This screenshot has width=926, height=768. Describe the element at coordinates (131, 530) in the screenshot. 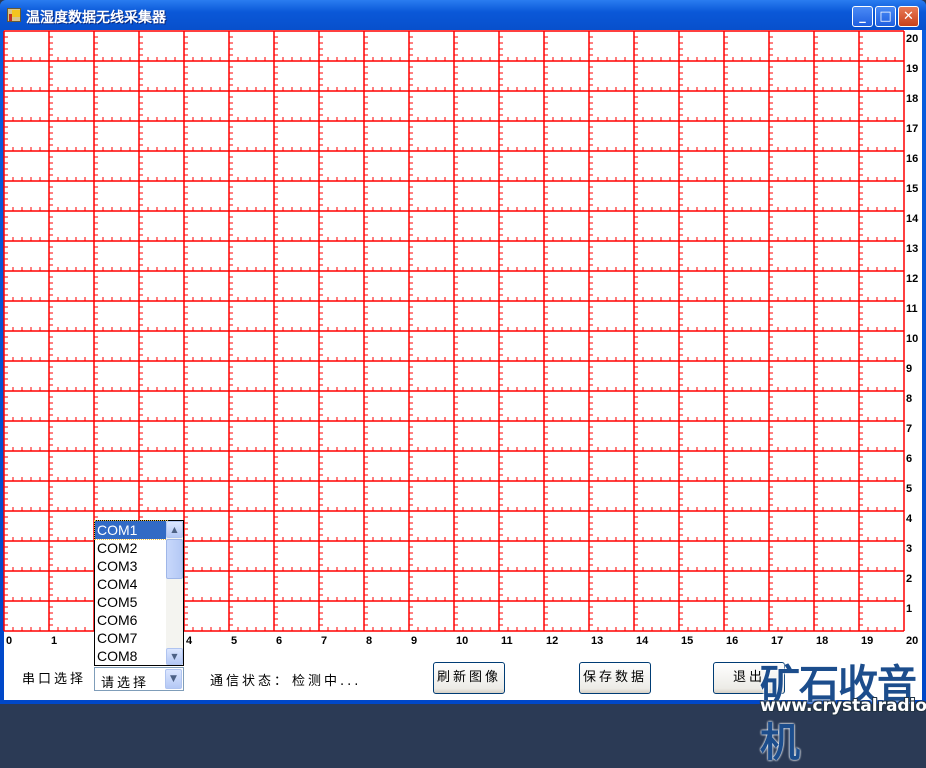

I see `port-option: COM1` at that location.